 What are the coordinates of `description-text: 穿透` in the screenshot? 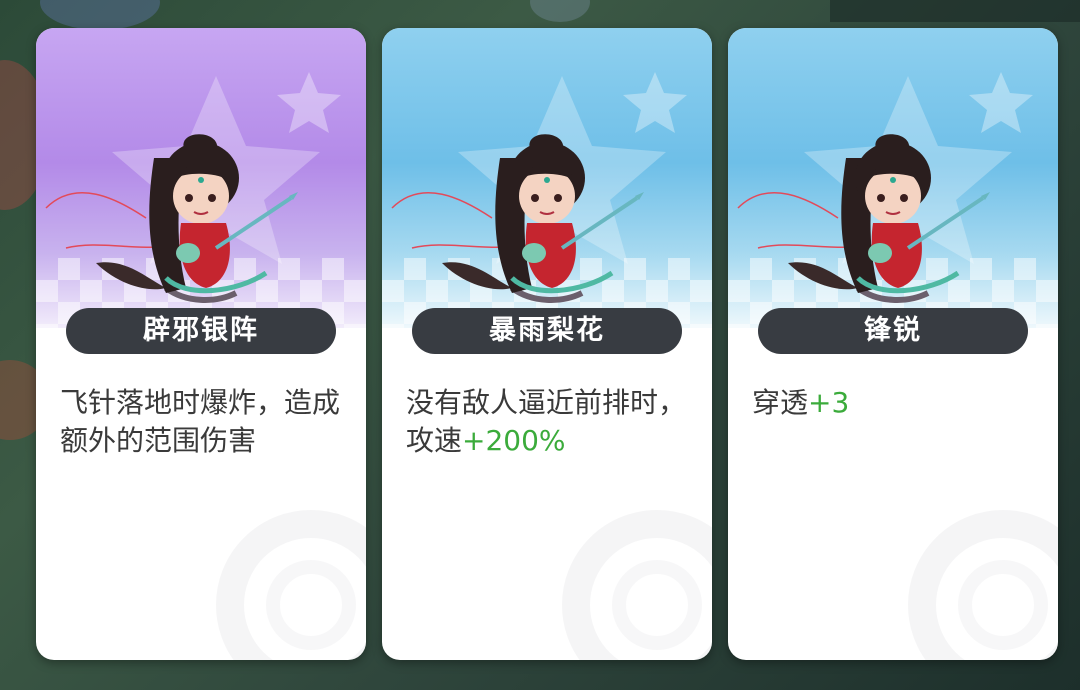 It's located at (780, 402).